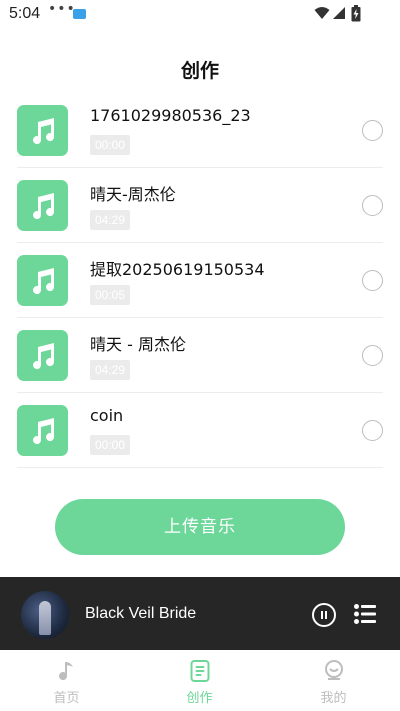 The image size is (400, 711). What do you see at coordinates (200, 355) in the screenshot?
I see `list-item: 晴天 - 周杰伦 04:29` at bounding box center [200, 355].